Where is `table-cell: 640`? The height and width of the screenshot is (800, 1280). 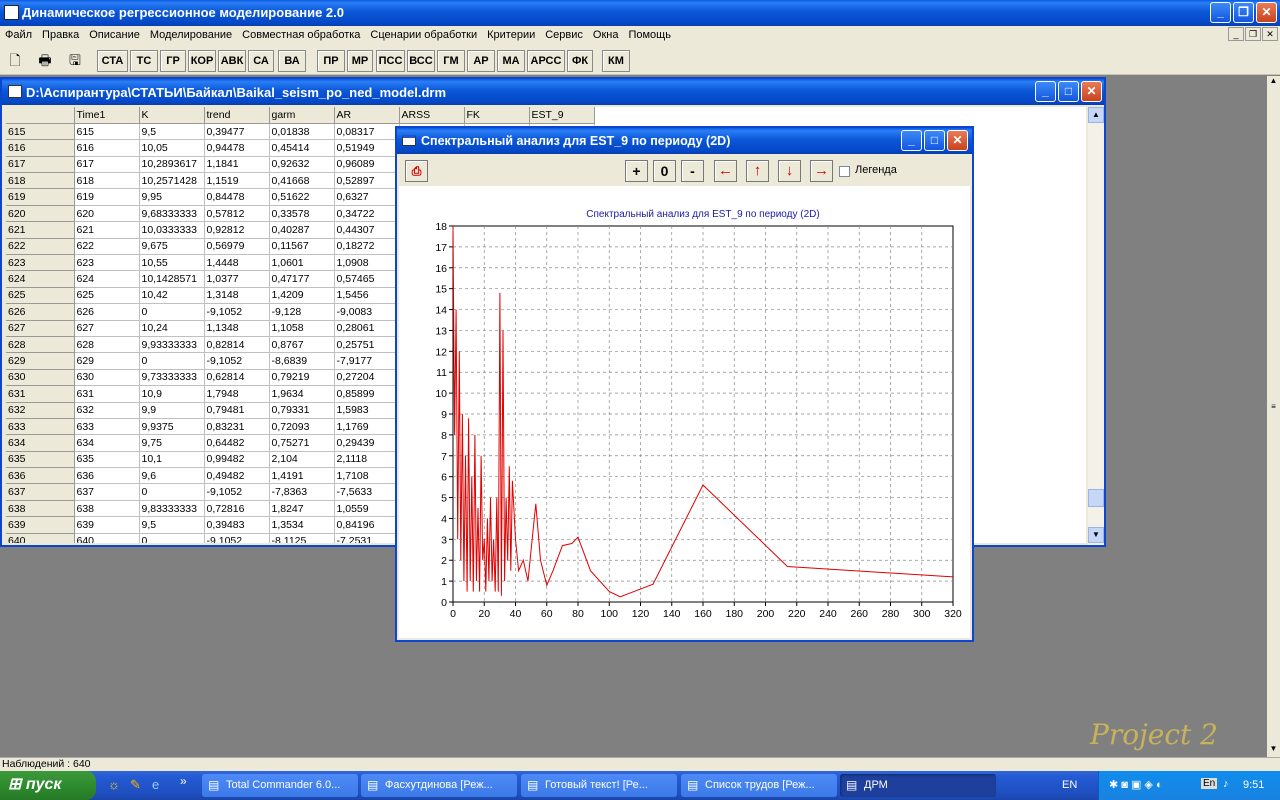 table-cell: 640 is located at coordinates (107, 538).